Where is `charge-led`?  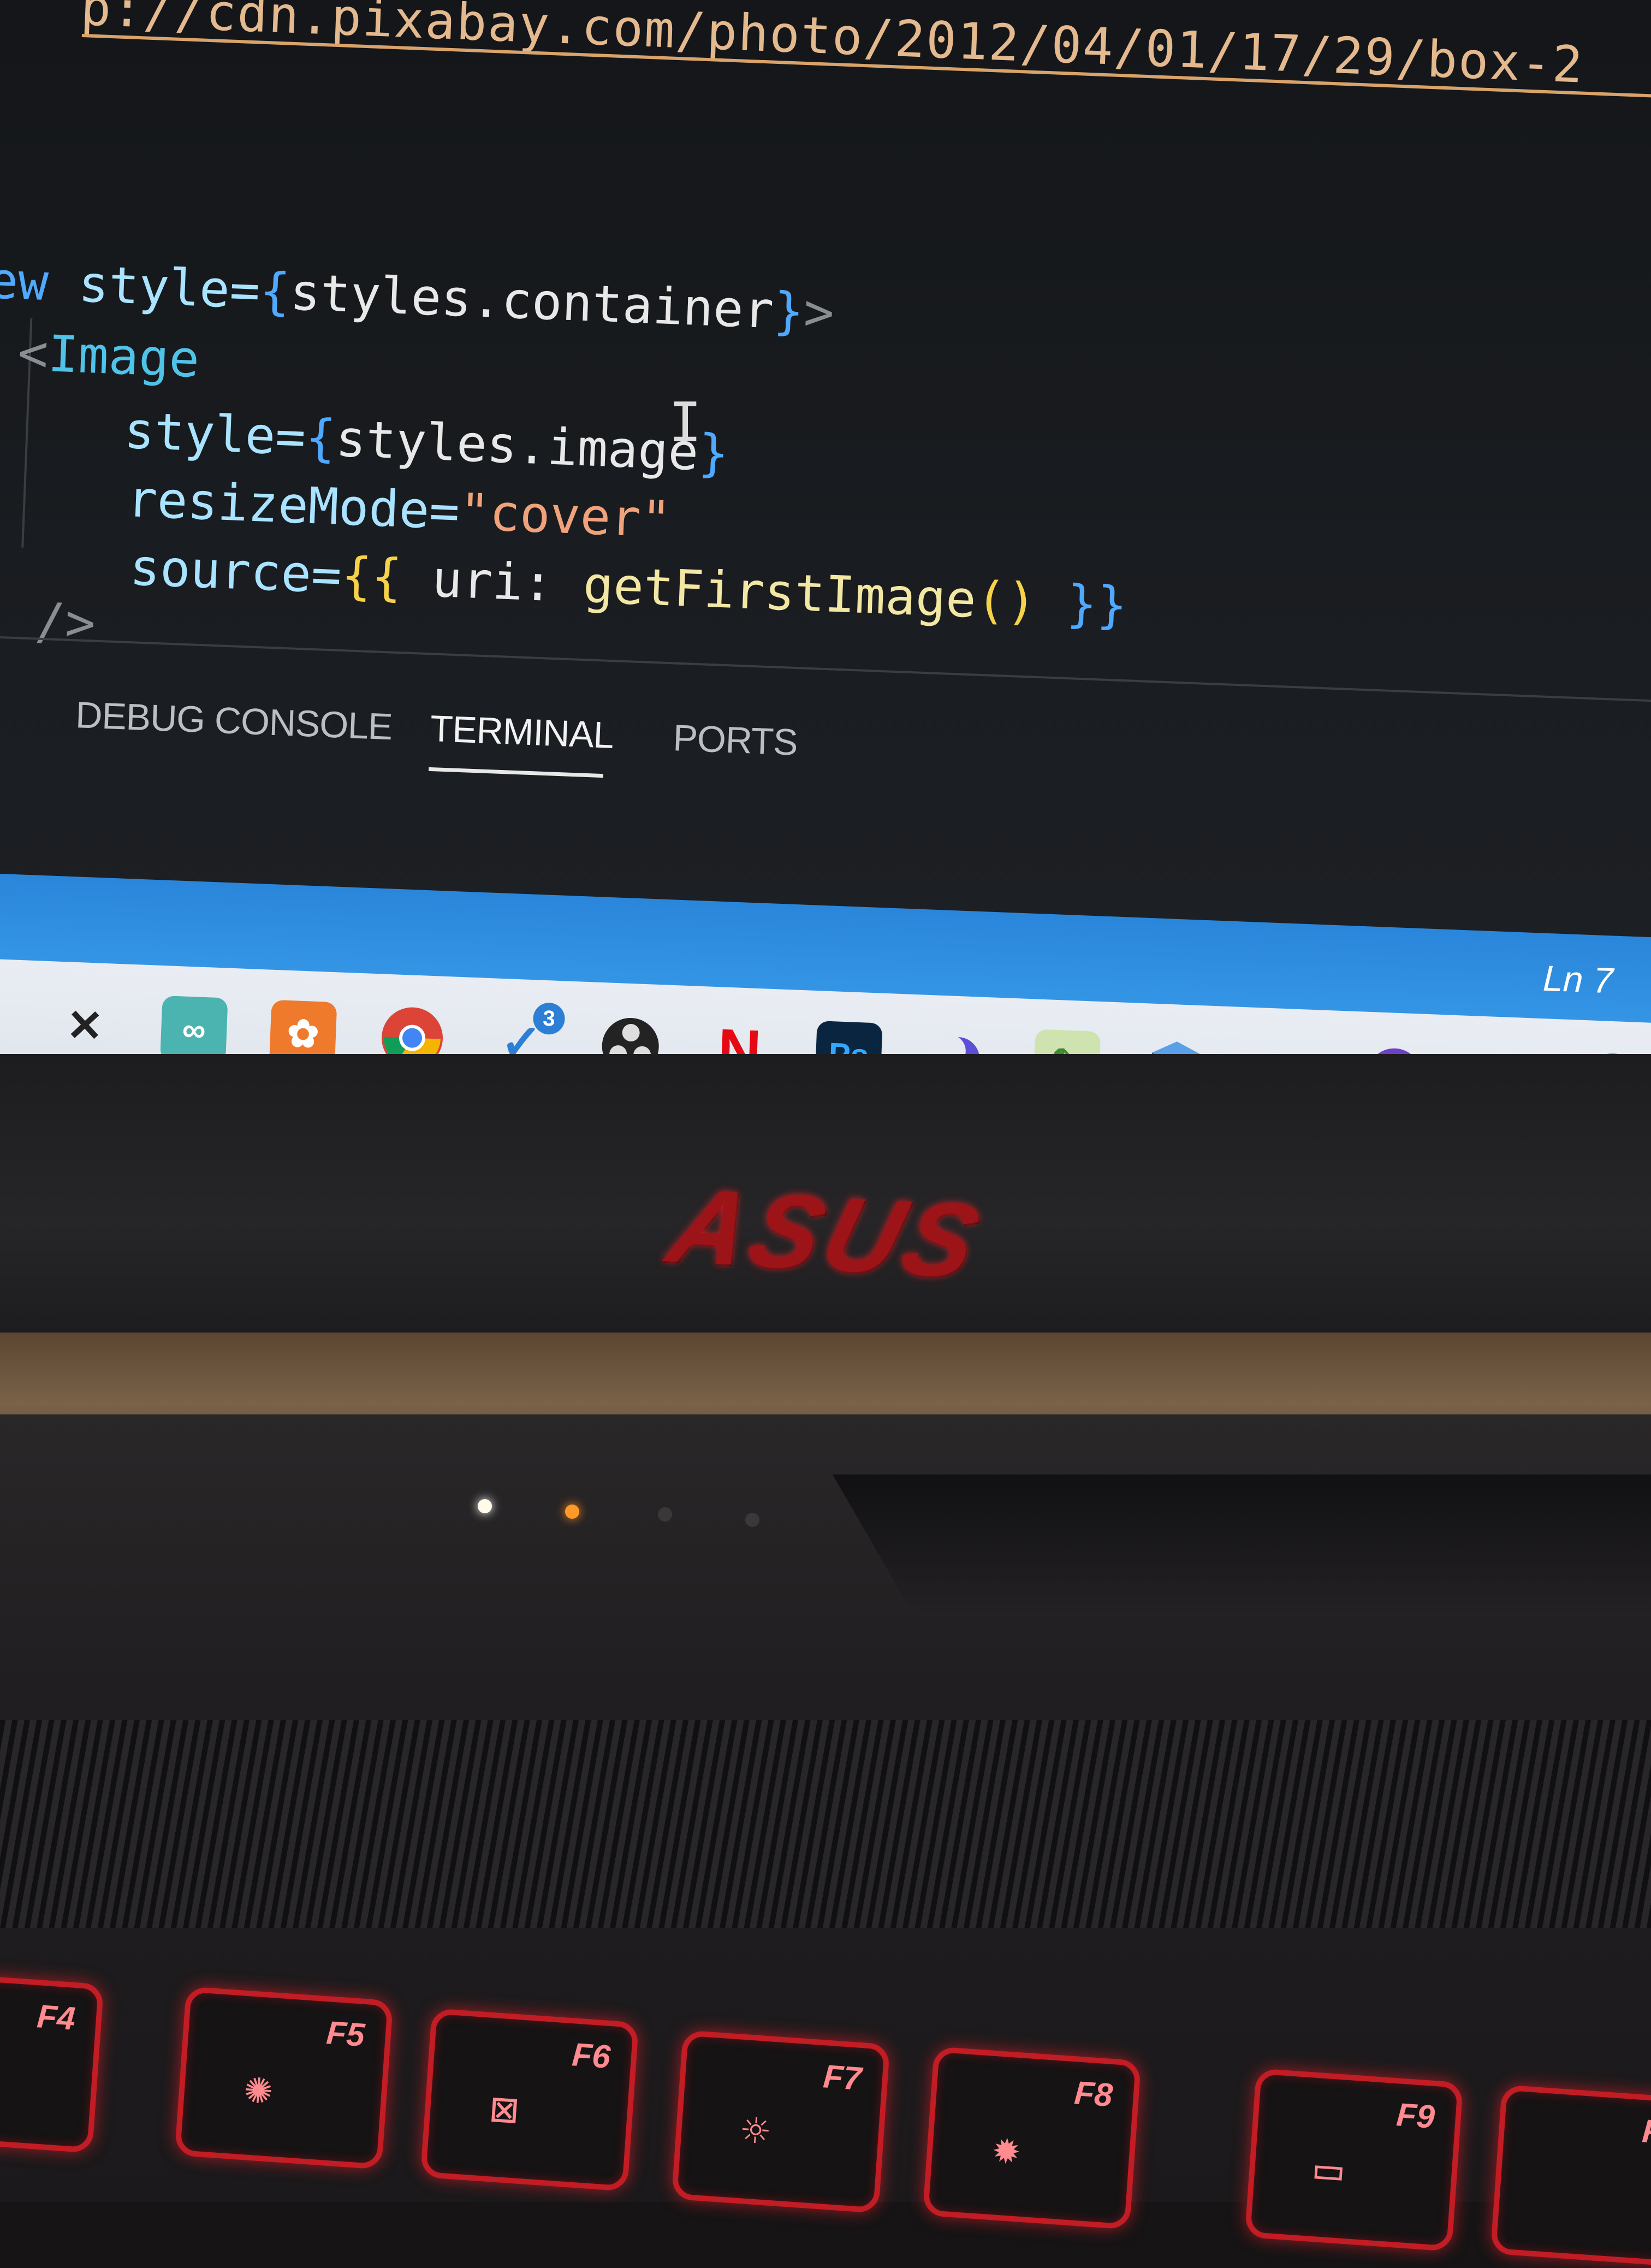 charge-led is located at coordinates (572, 1512).